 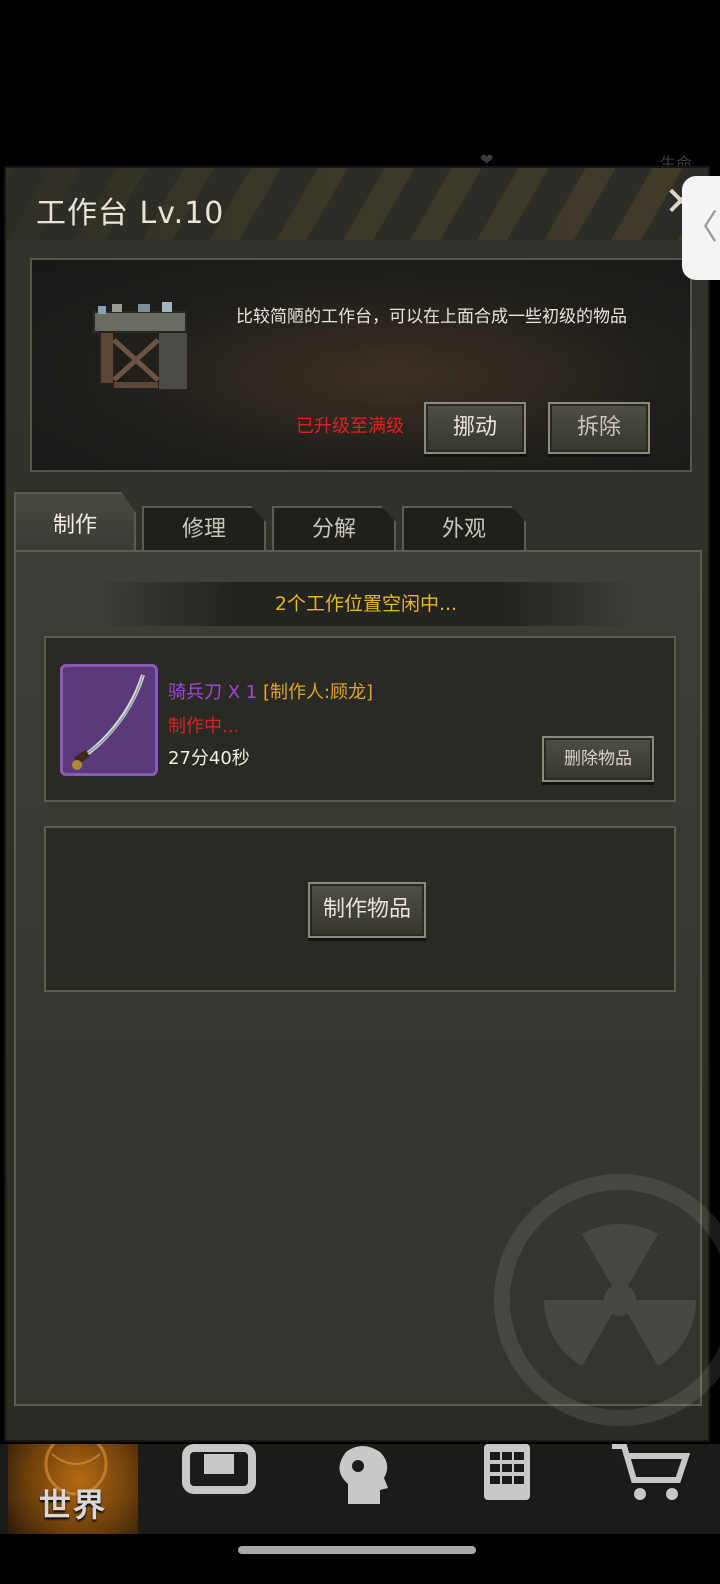 I want to click on item-crafter: [制作人:顾龙], so click(x=315, y=692).